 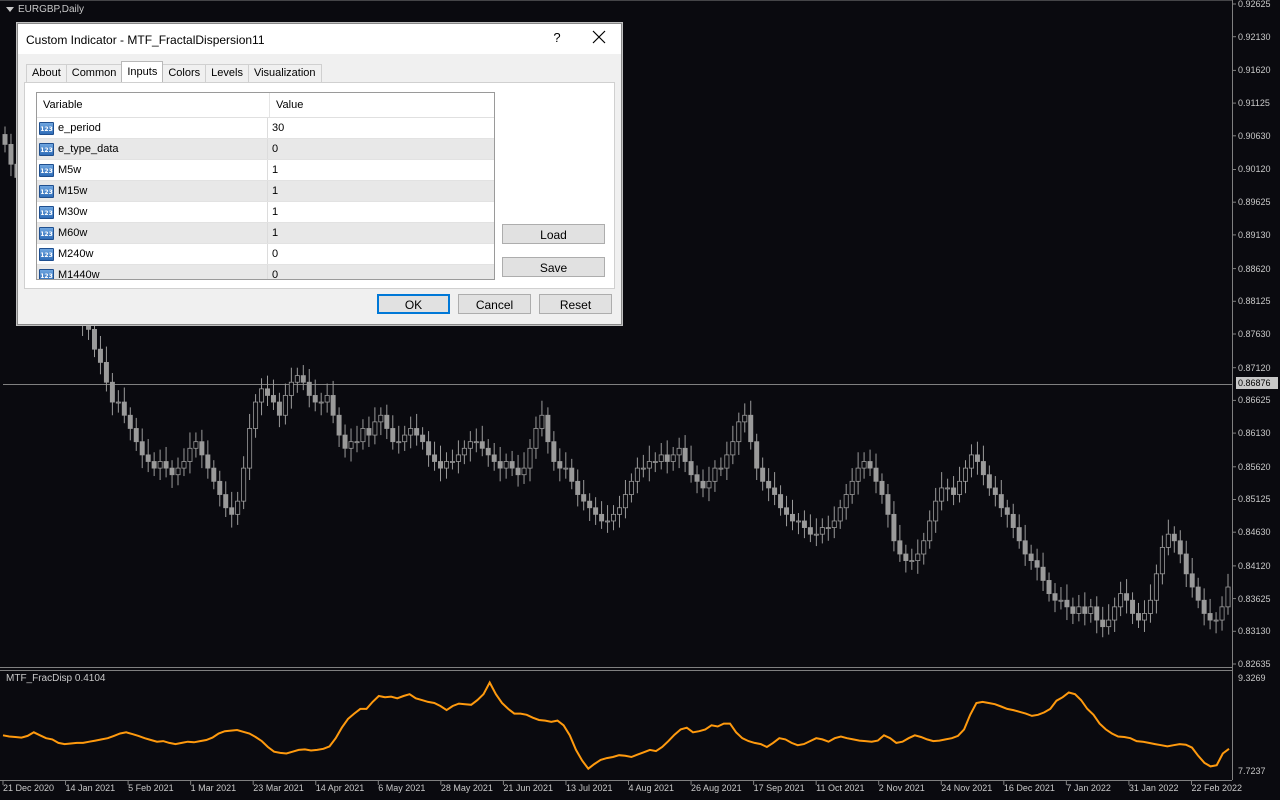 I want to click on input-row: 123 M30w 1, so click(x=265, y=212).